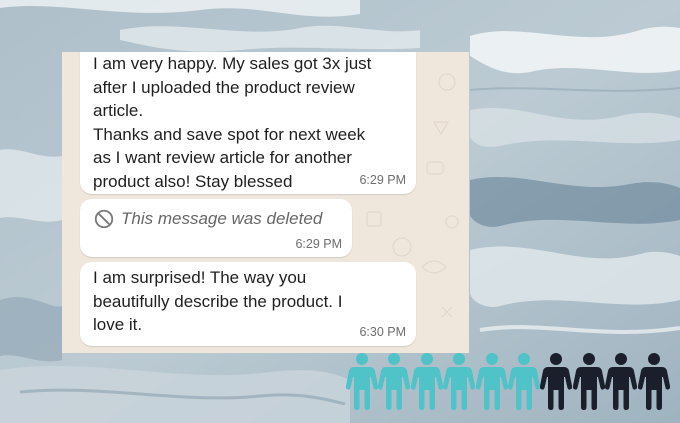  I want to click on deleted-message-bubble: This message was deleted 6:29 PM, so click(216, 228).